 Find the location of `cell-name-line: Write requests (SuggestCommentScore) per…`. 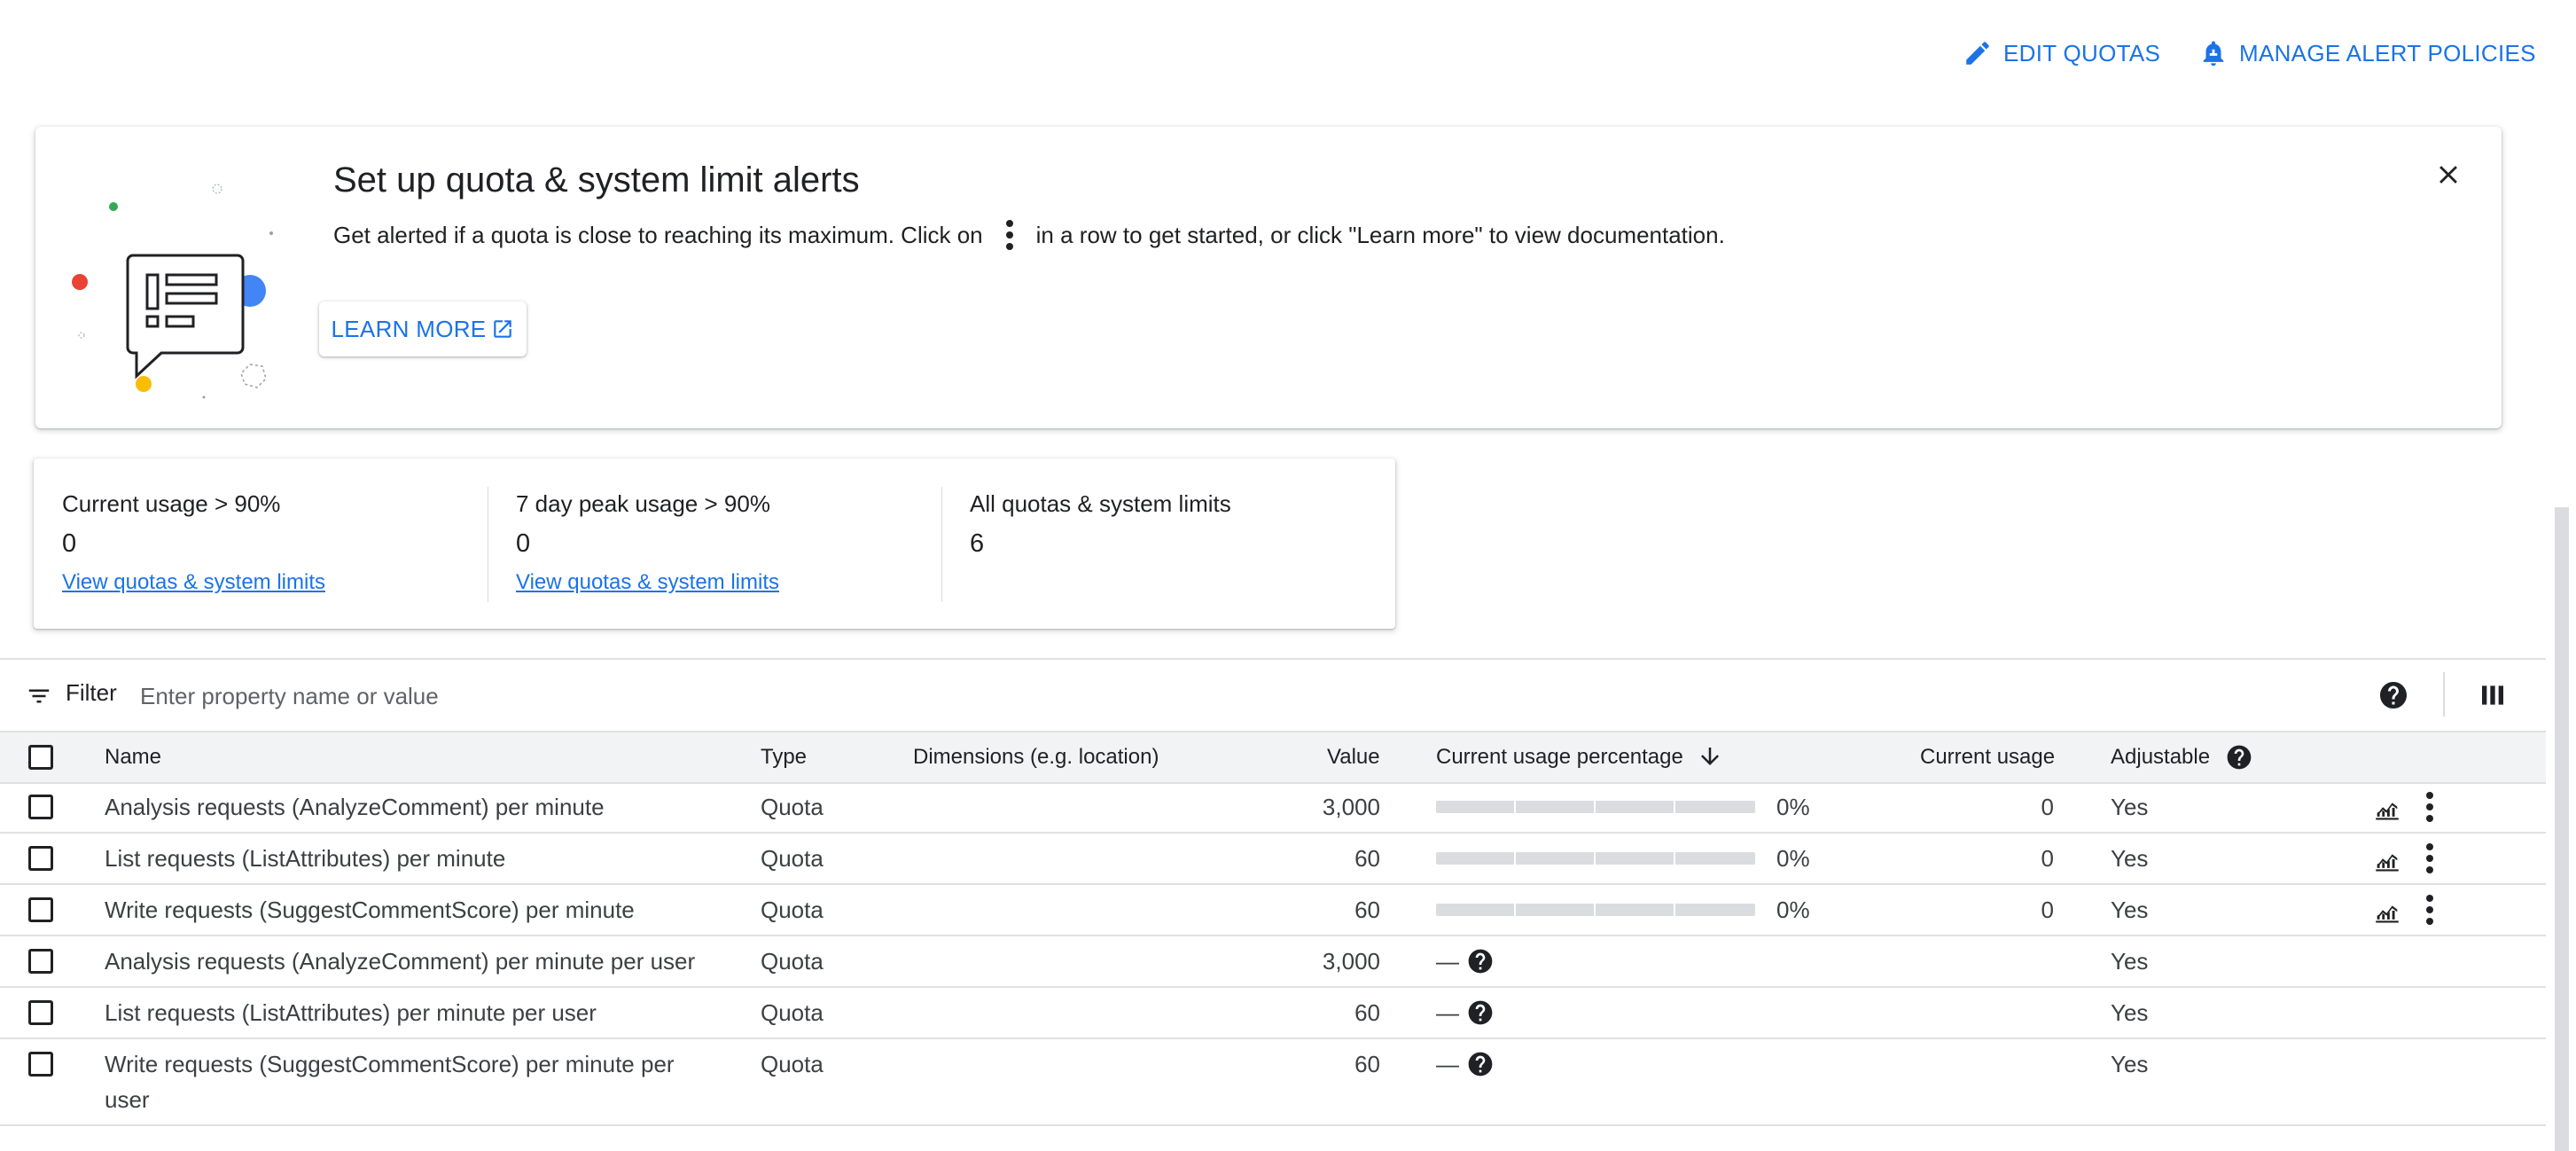

cell-name-line: Write requests (SuggestCommentScore) per… is located at coordinates (390, 1064).